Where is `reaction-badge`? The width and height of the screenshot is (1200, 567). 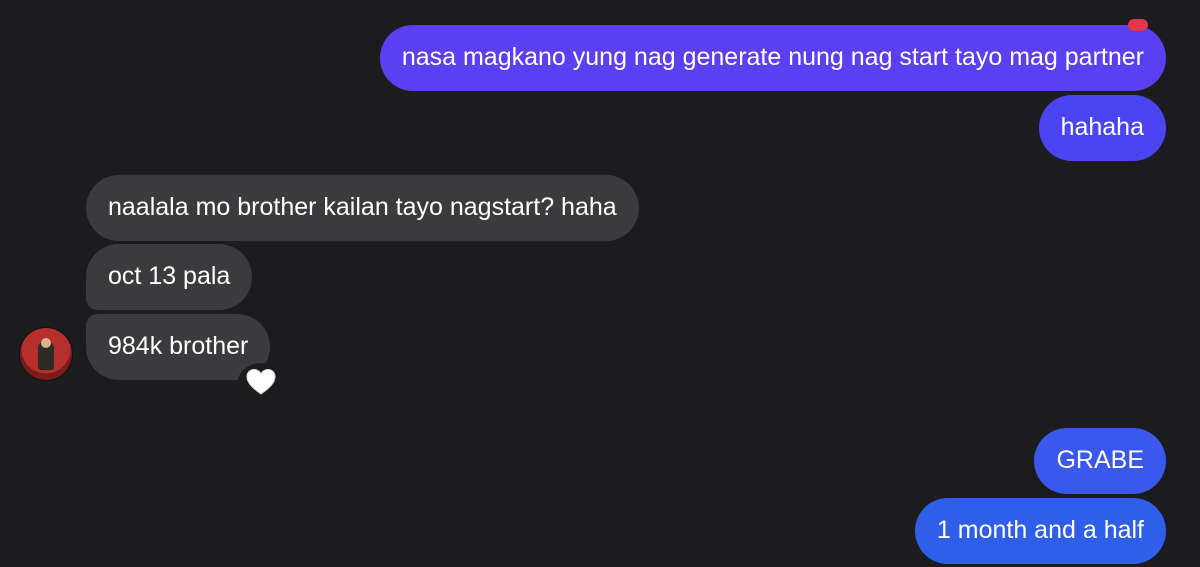
reaction-badge is located at coordinates (261, 382).